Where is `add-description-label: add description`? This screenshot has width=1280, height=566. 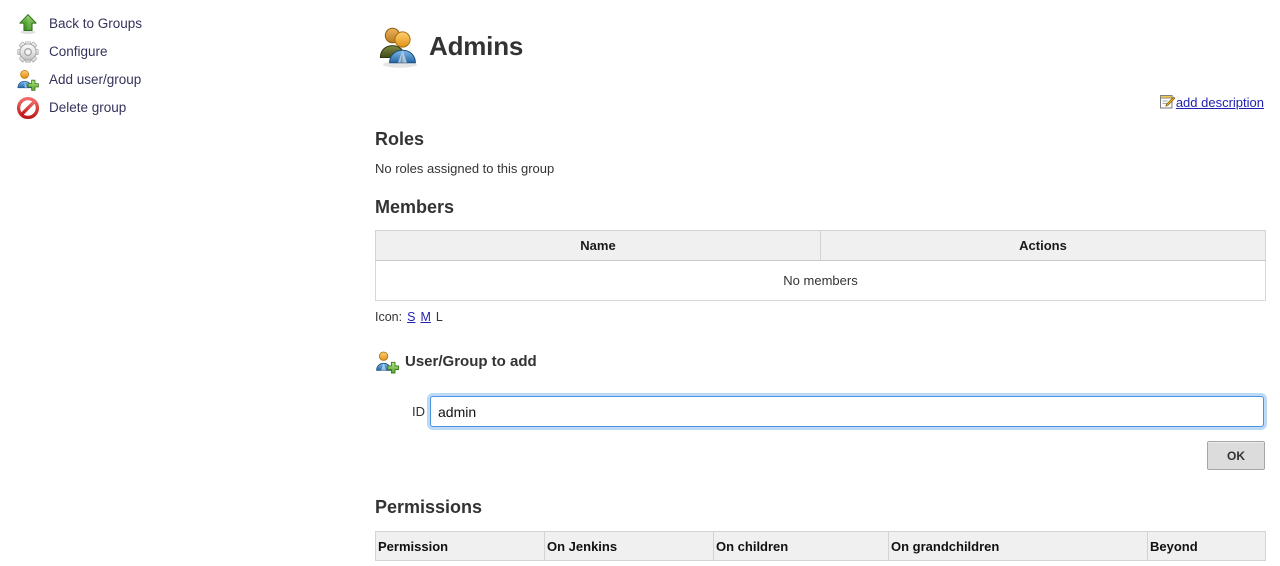
add-description-label: add description is located at coordinates (1219, 102).